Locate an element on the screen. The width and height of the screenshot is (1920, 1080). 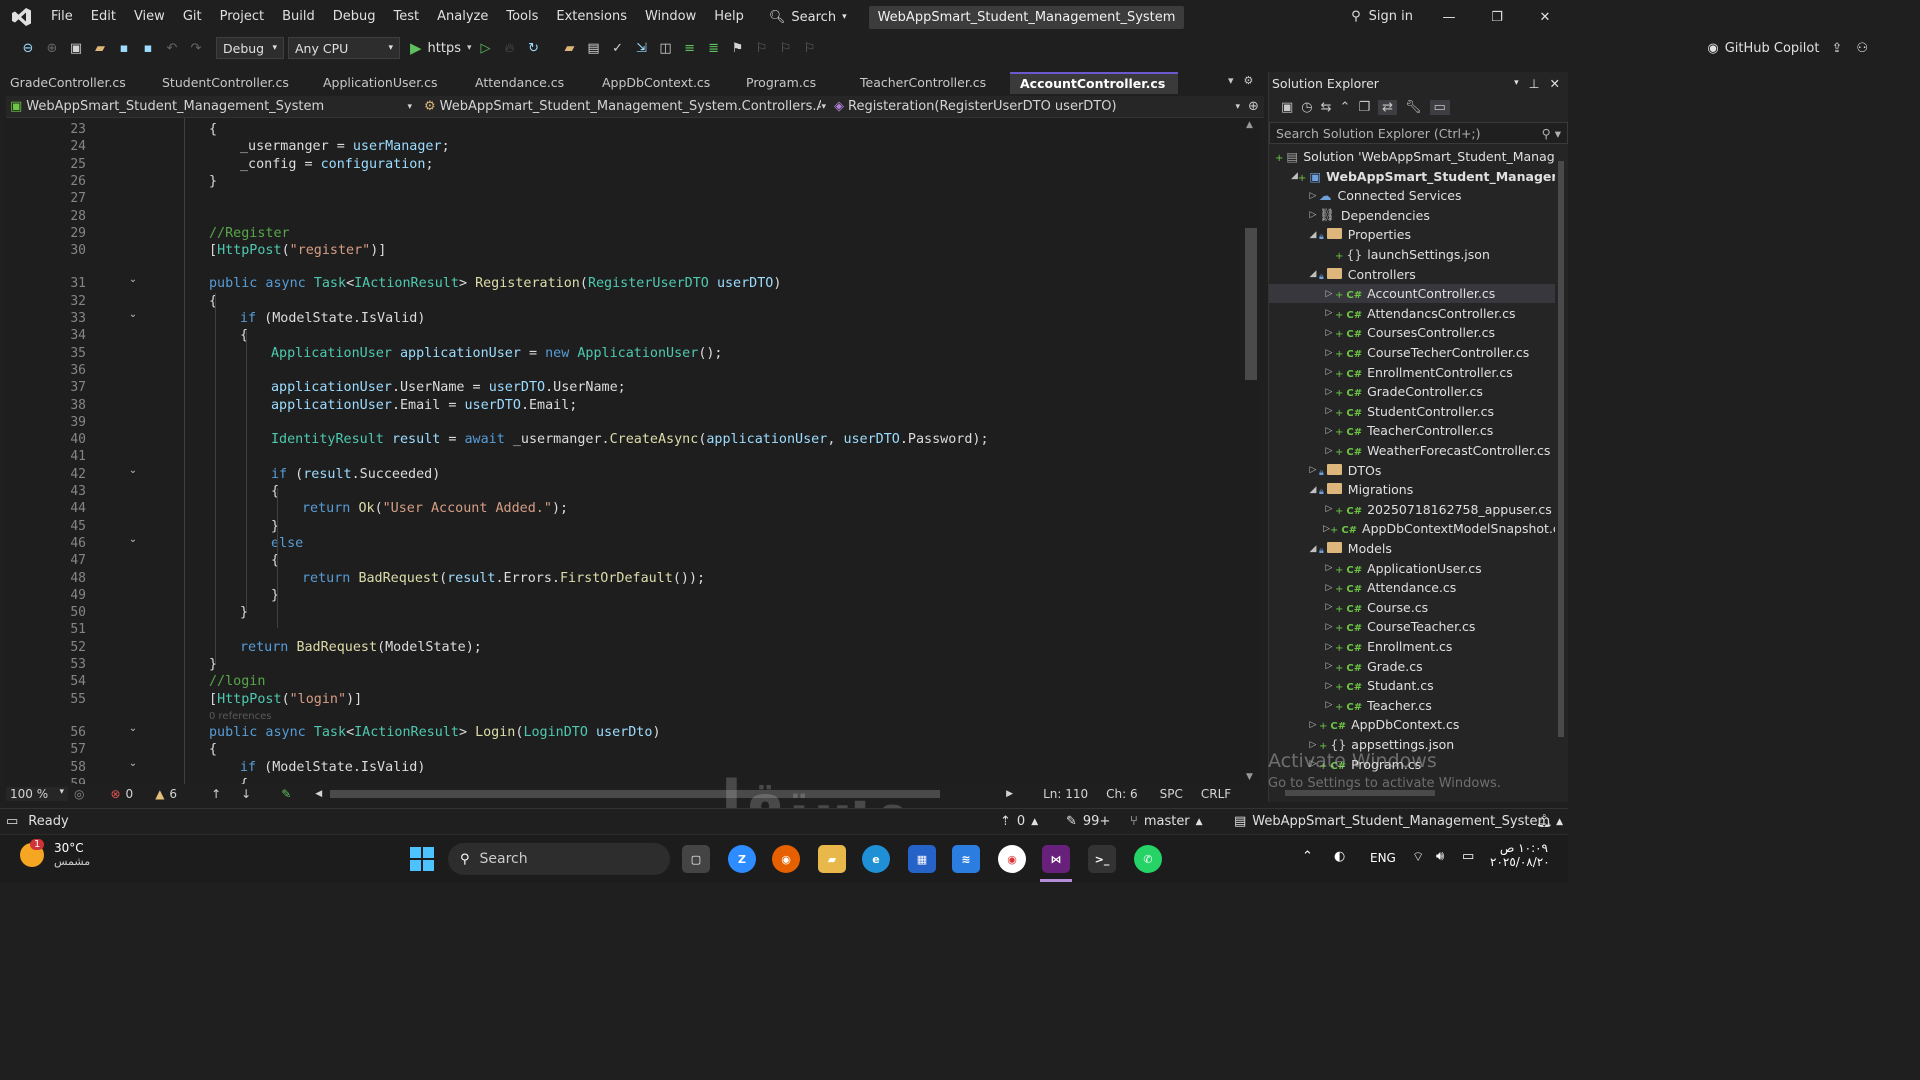
forward-nav-icon: ⊕ is located at coordinates (52, 48).